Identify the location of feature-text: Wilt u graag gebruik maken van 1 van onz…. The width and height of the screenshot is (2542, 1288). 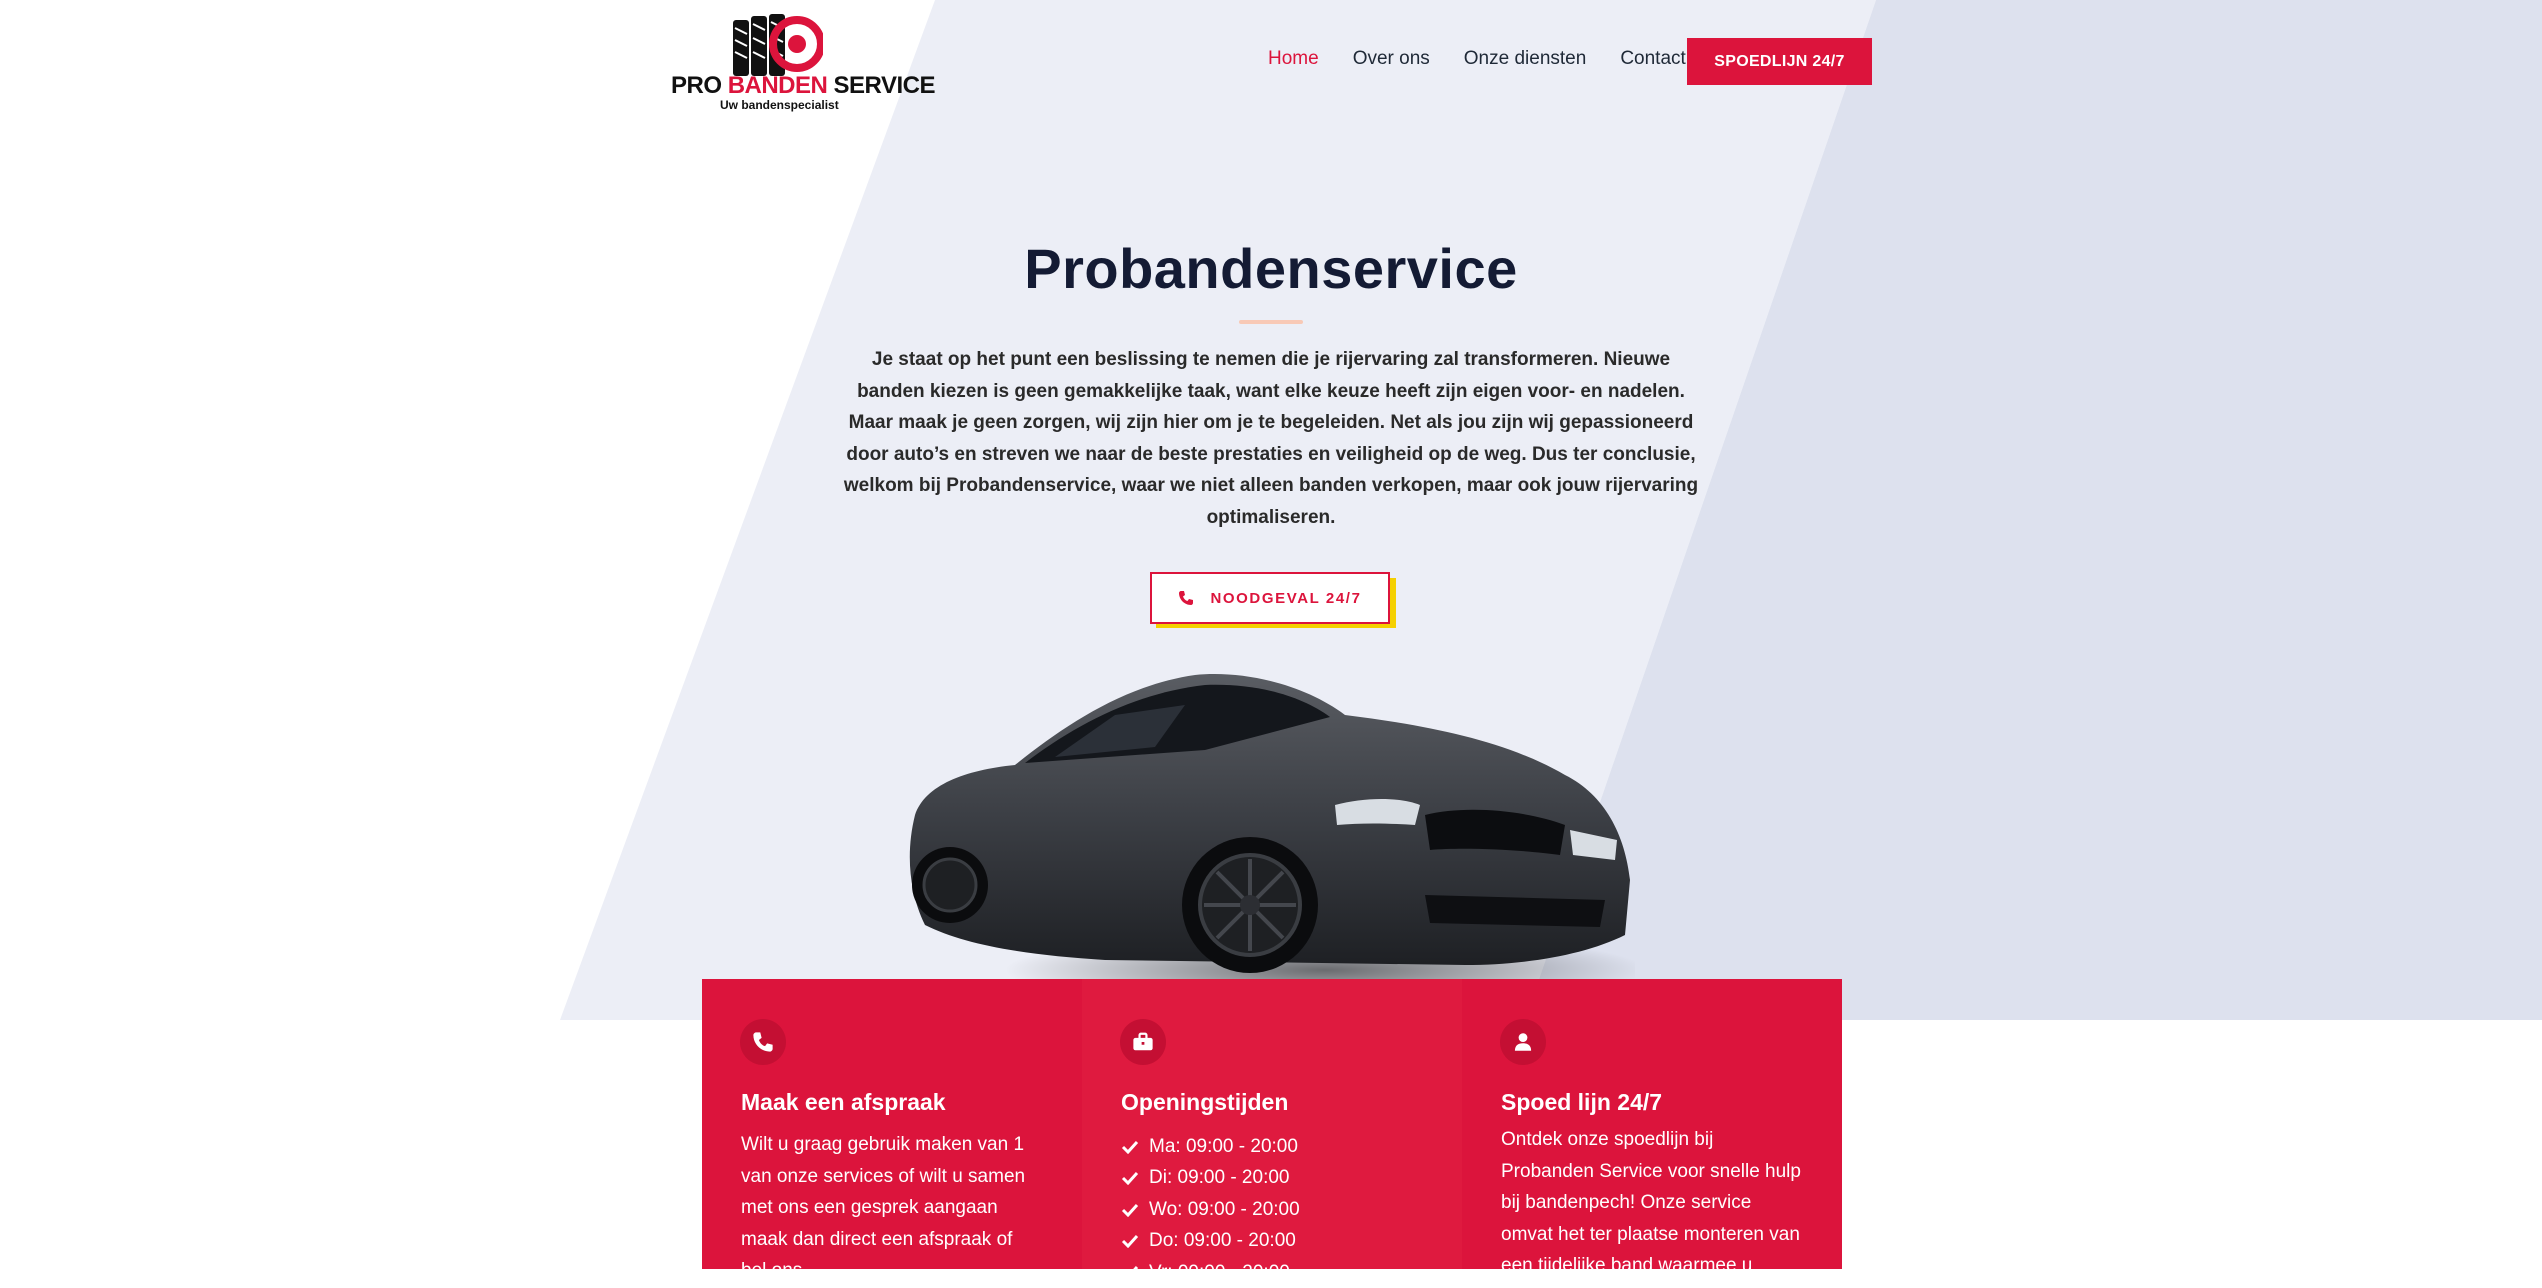
(883, 1207).